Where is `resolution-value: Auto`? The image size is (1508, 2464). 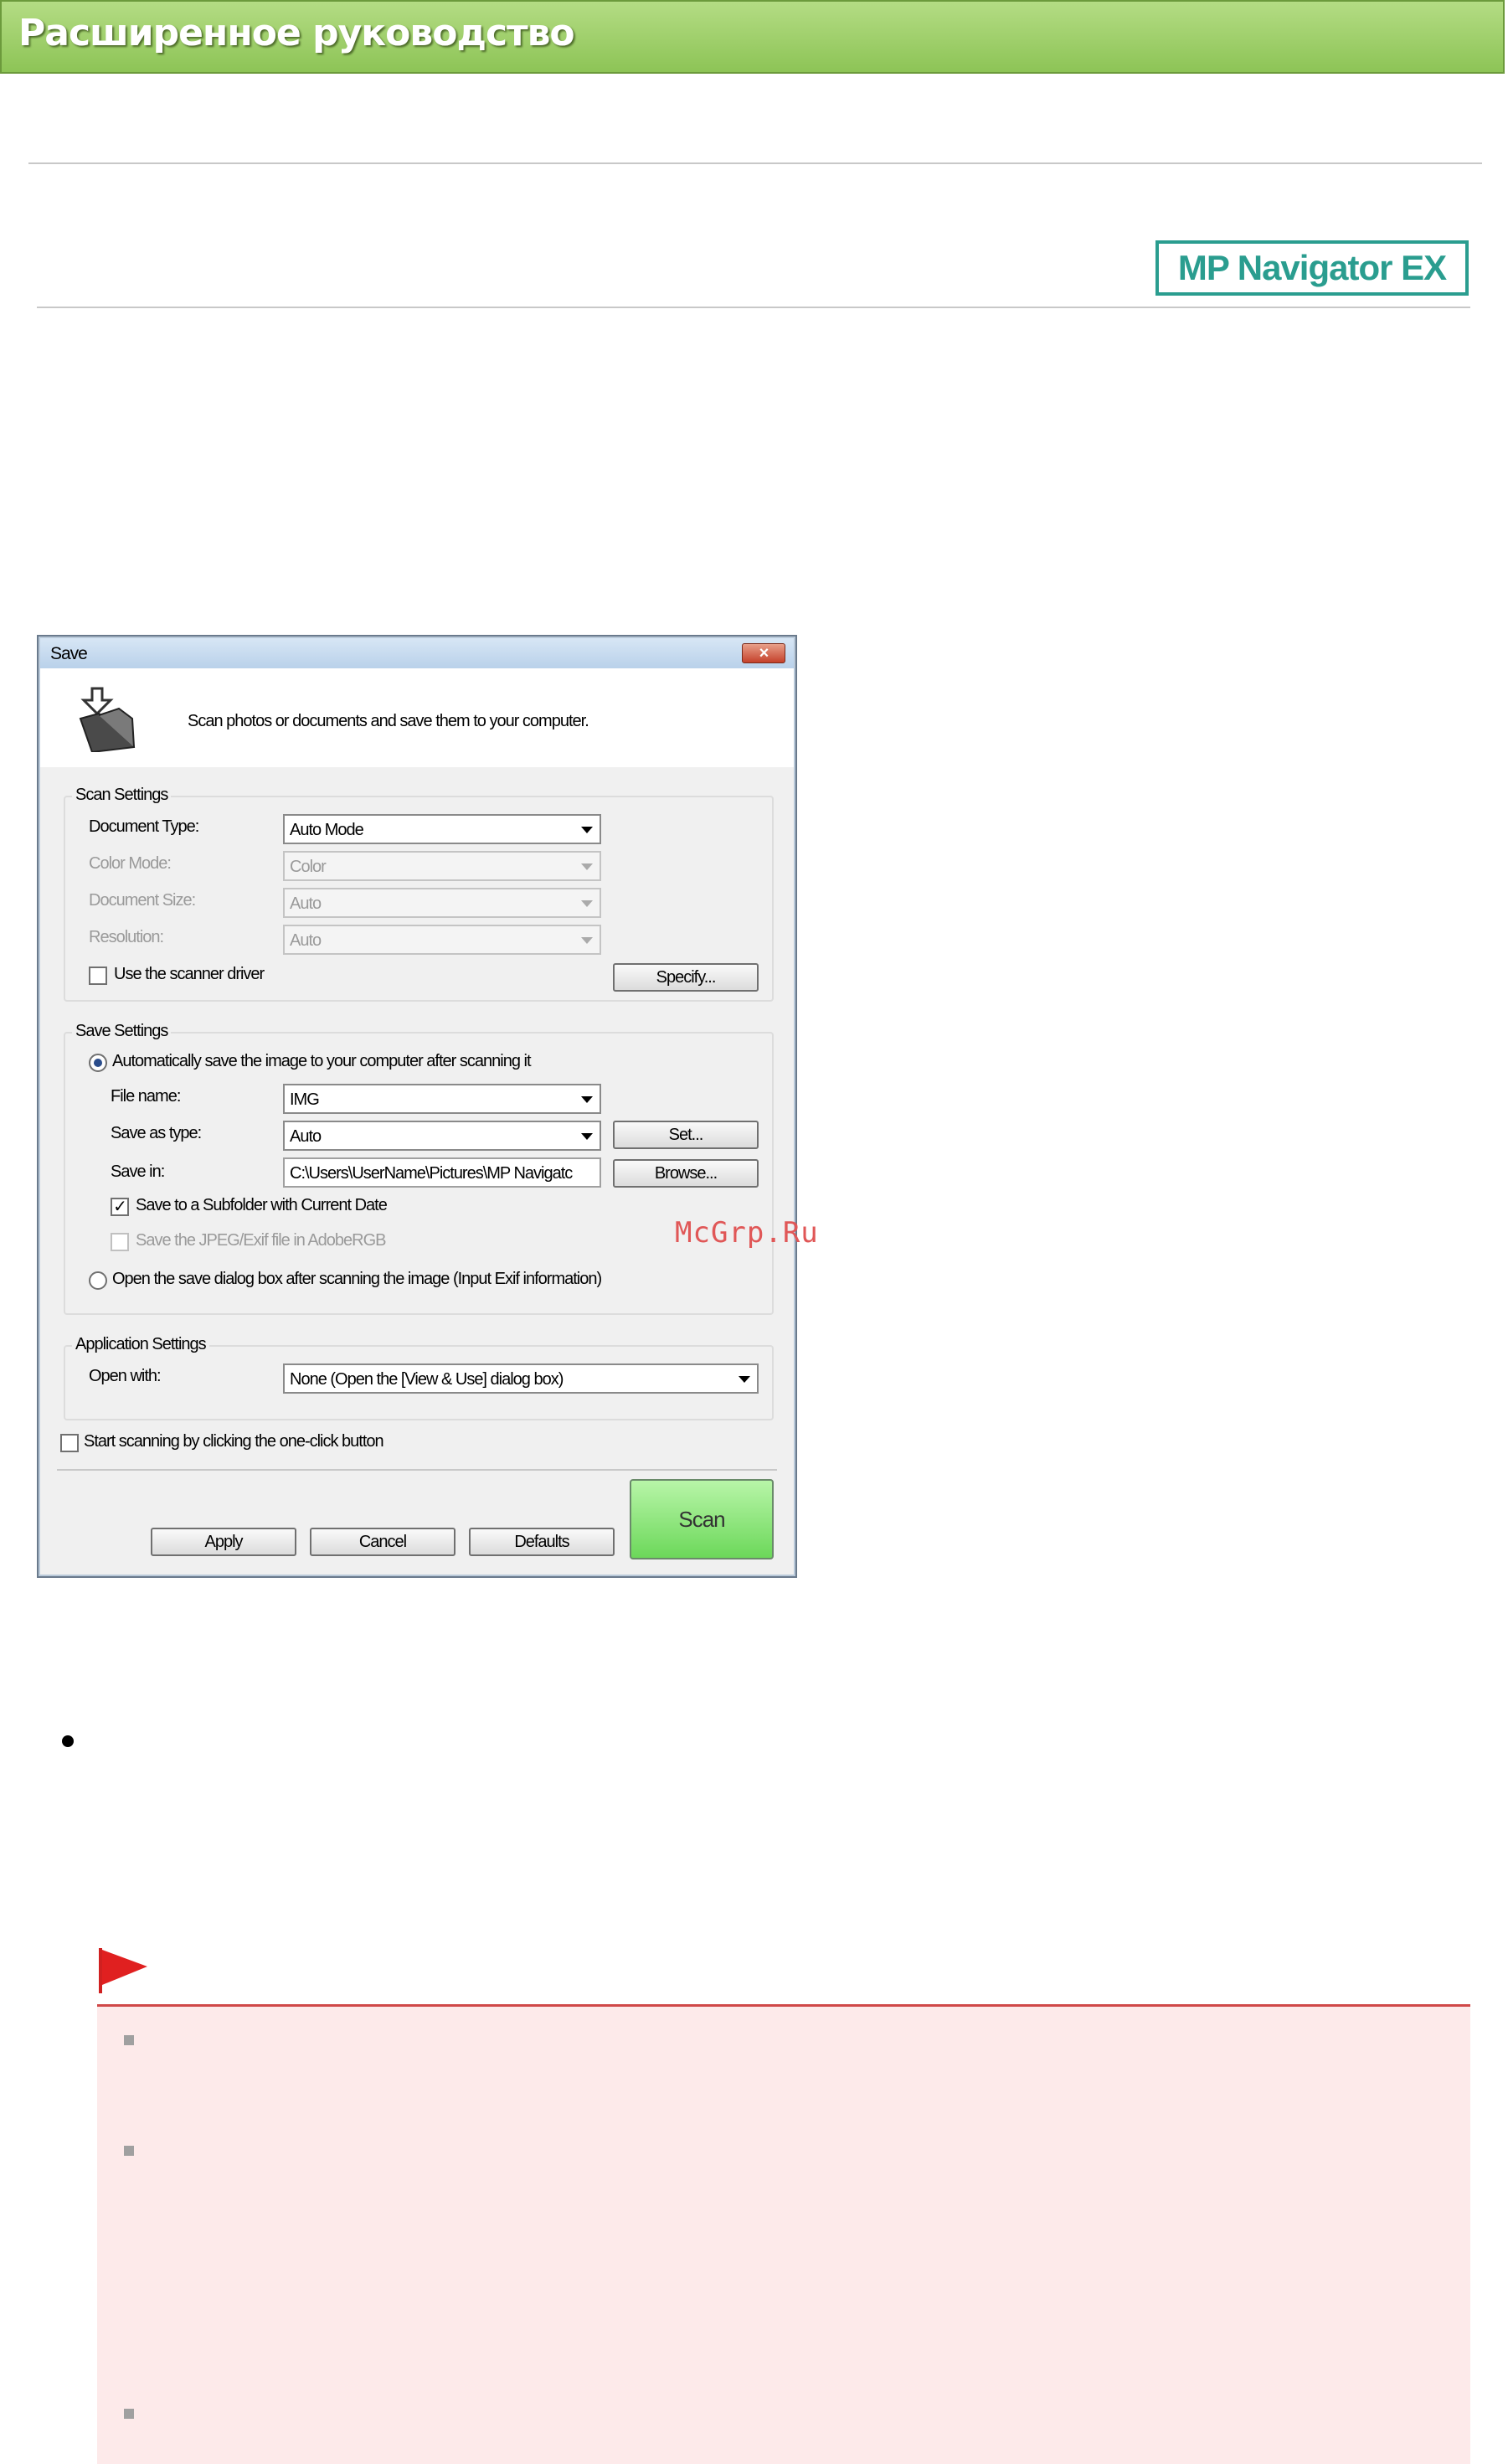
resolution-value: Auto is located at coordinates (306, 940).